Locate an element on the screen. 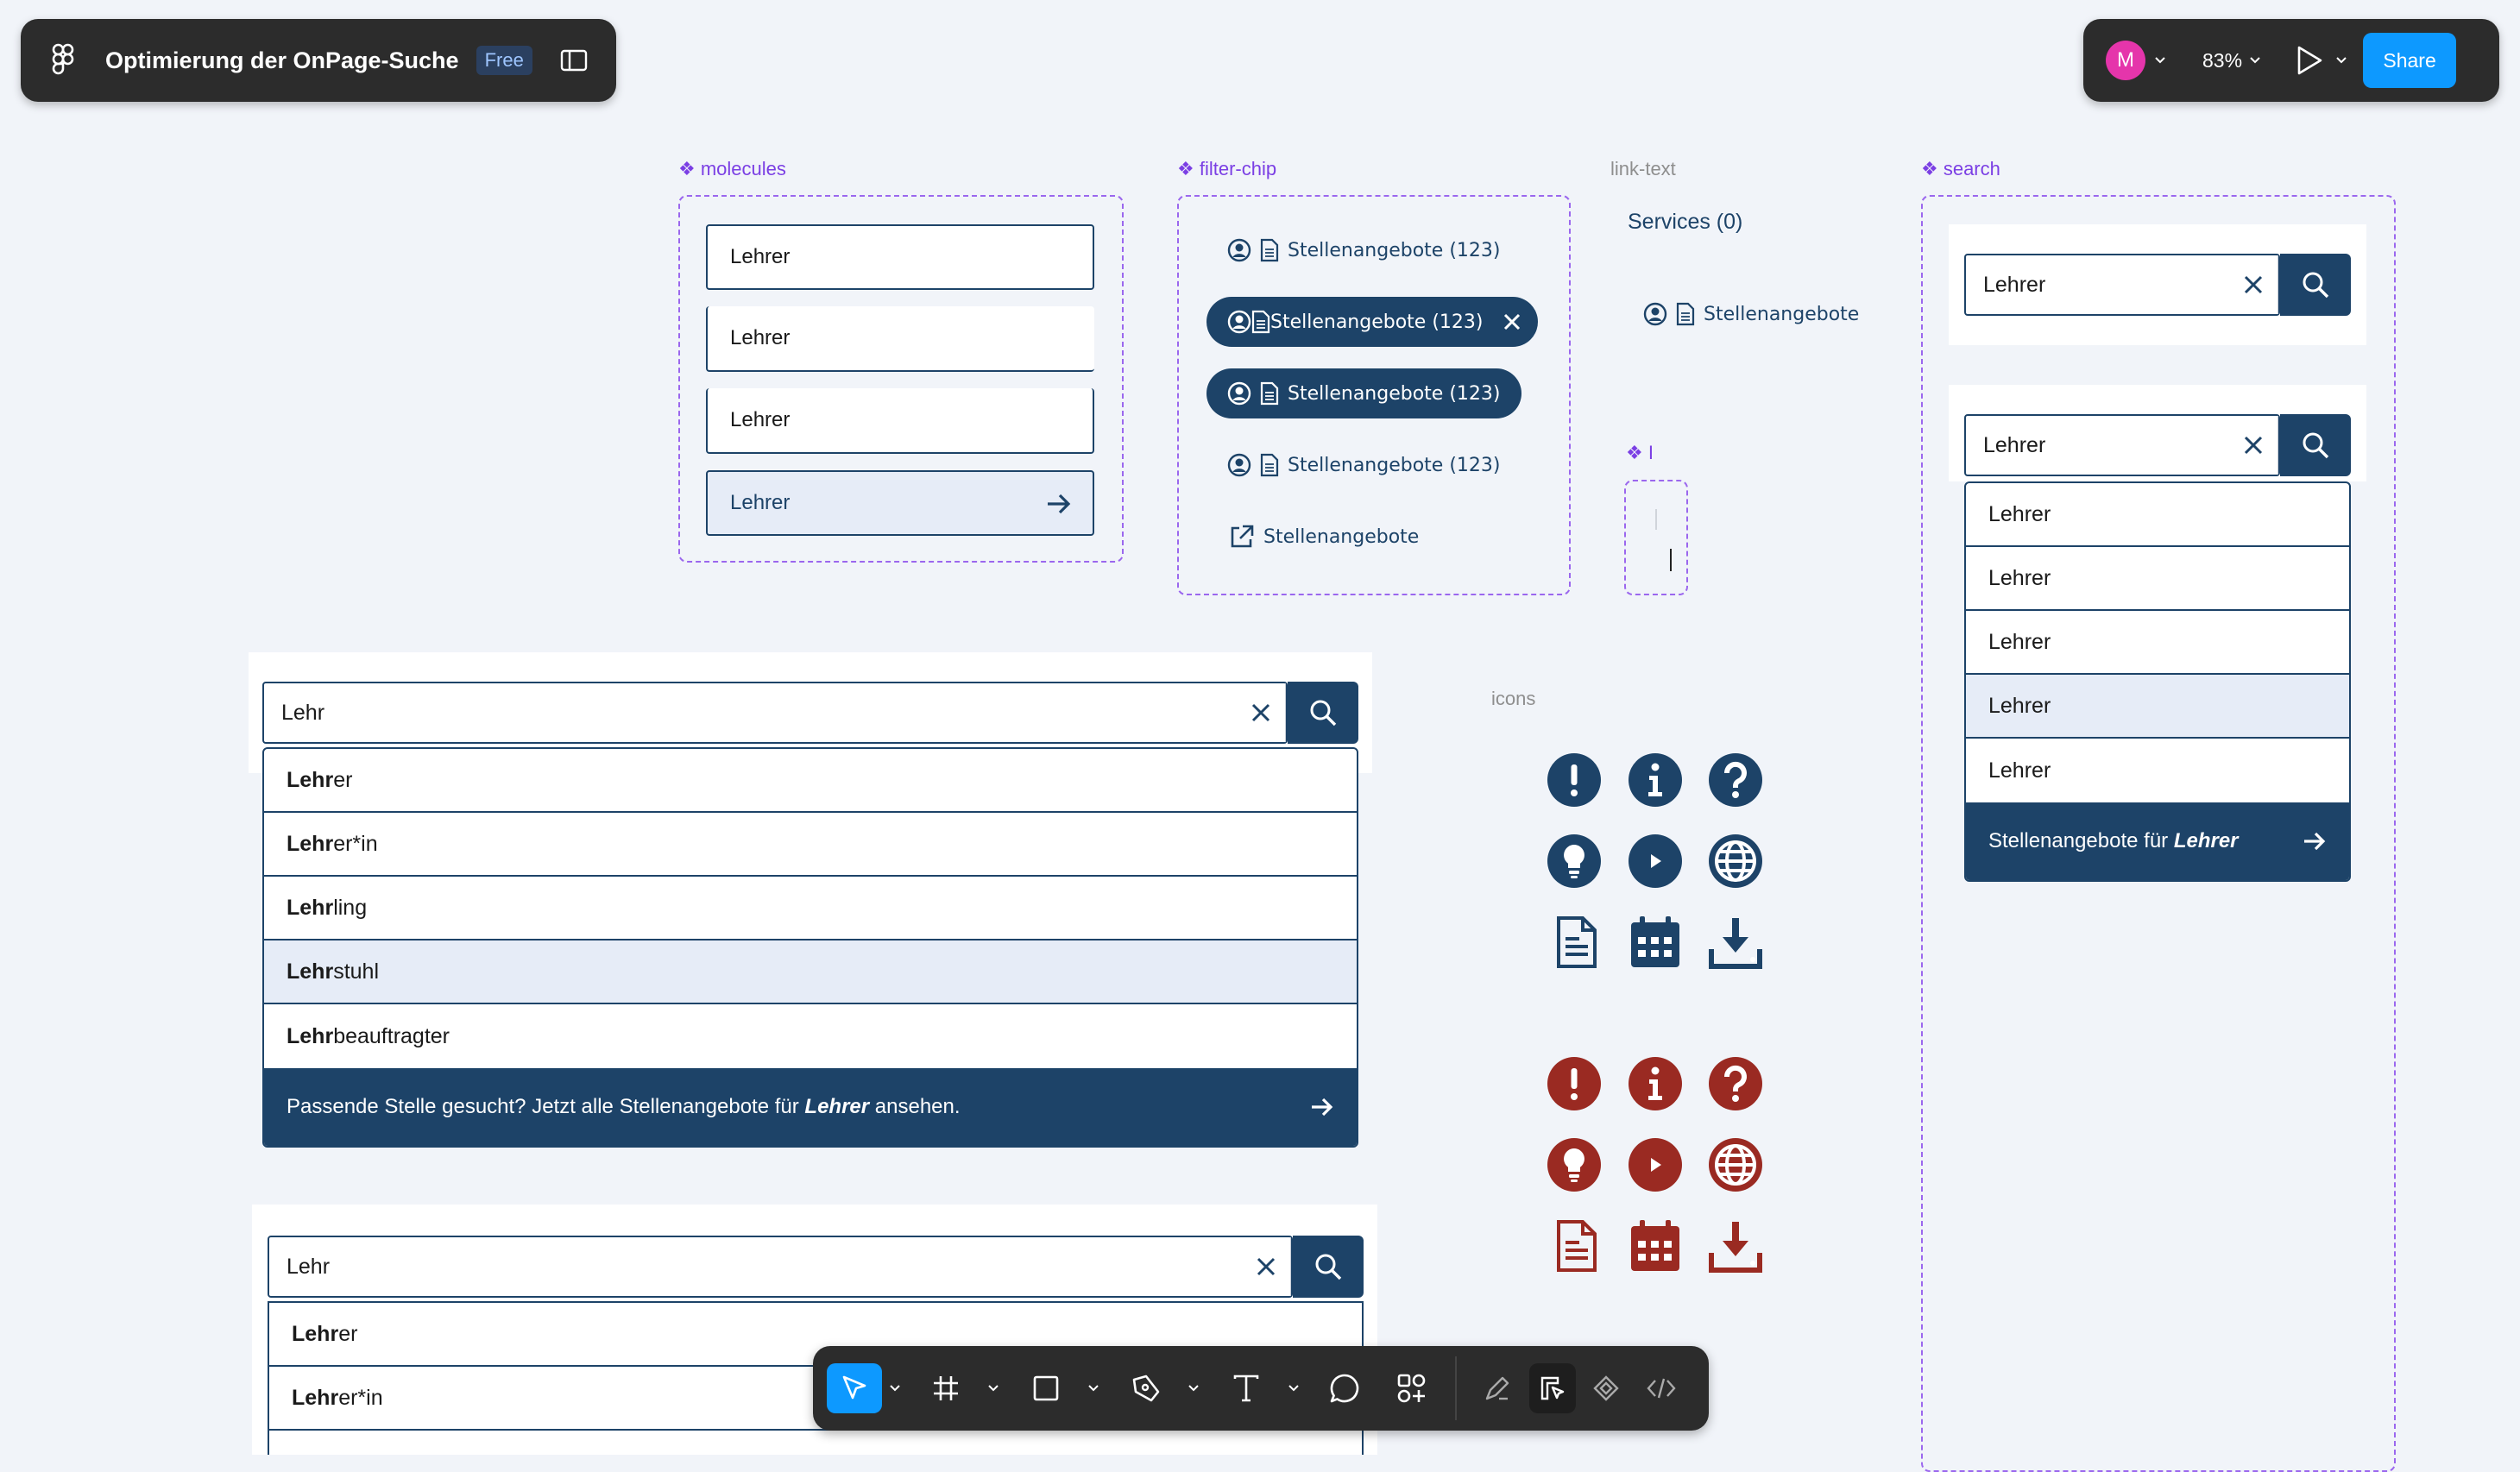 The height and width of the screenshot is (1472, 2520). share-button: Share is located at coordinates (2410, 60).